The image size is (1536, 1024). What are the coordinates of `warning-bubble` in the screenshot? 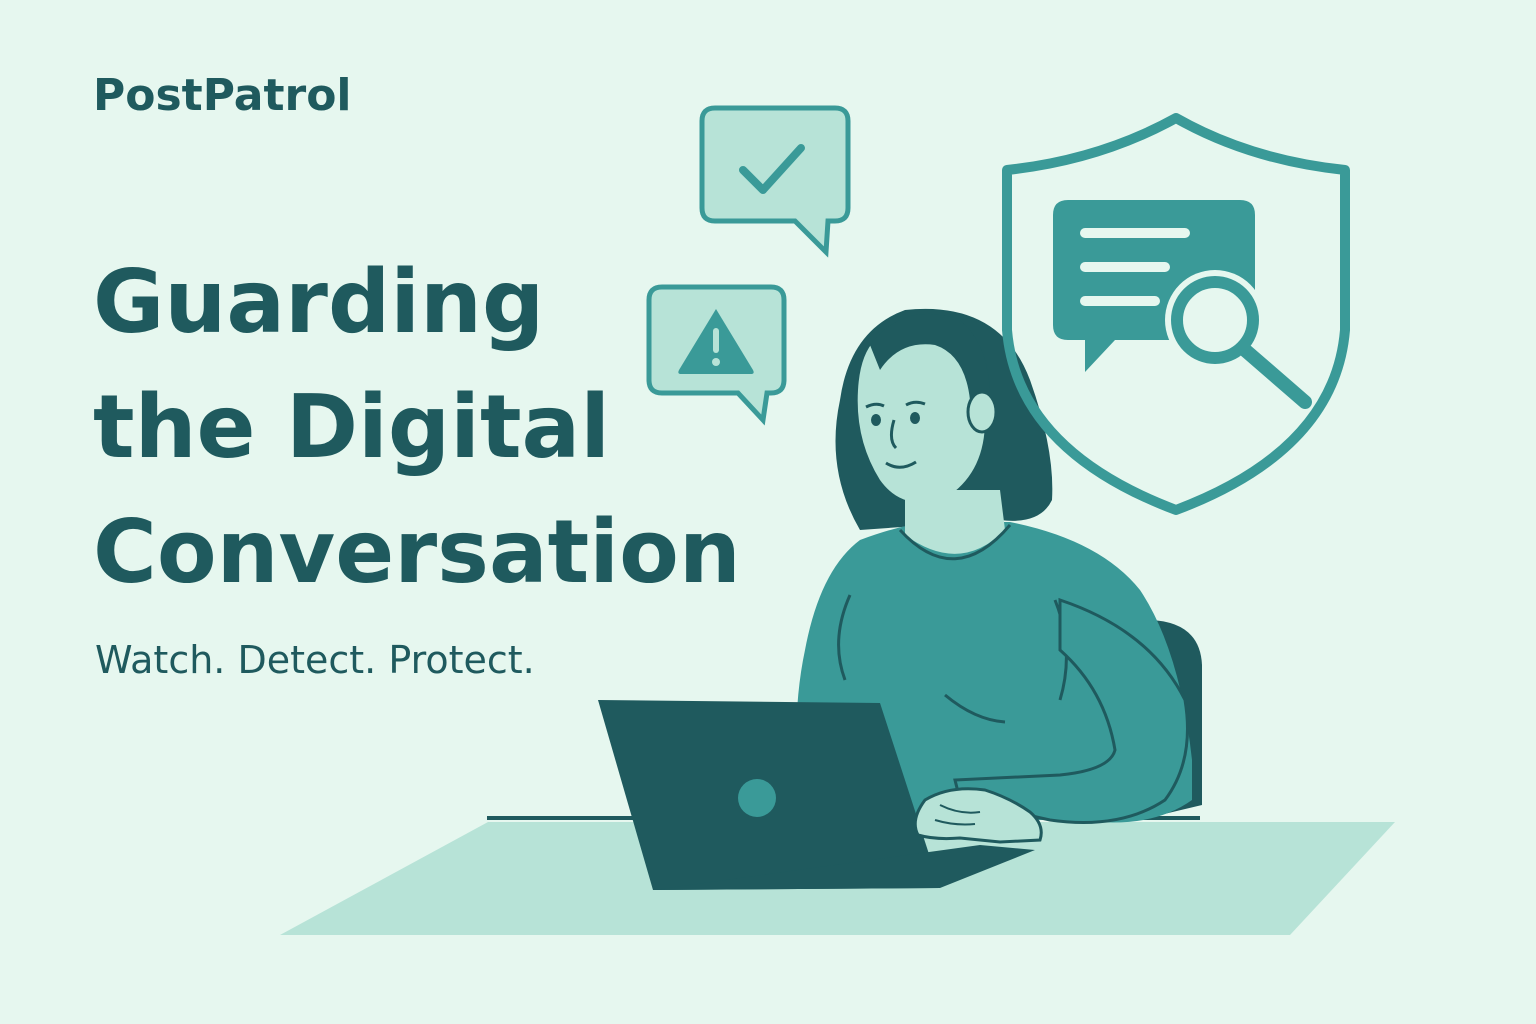 It's located at (716, 355).